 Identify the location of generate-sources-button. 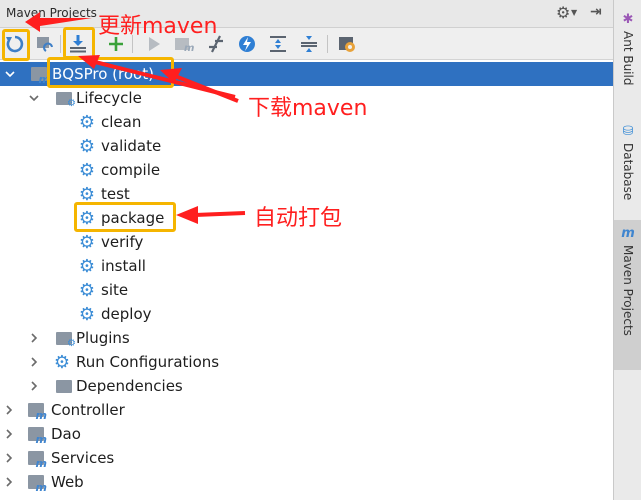
(45, 44).